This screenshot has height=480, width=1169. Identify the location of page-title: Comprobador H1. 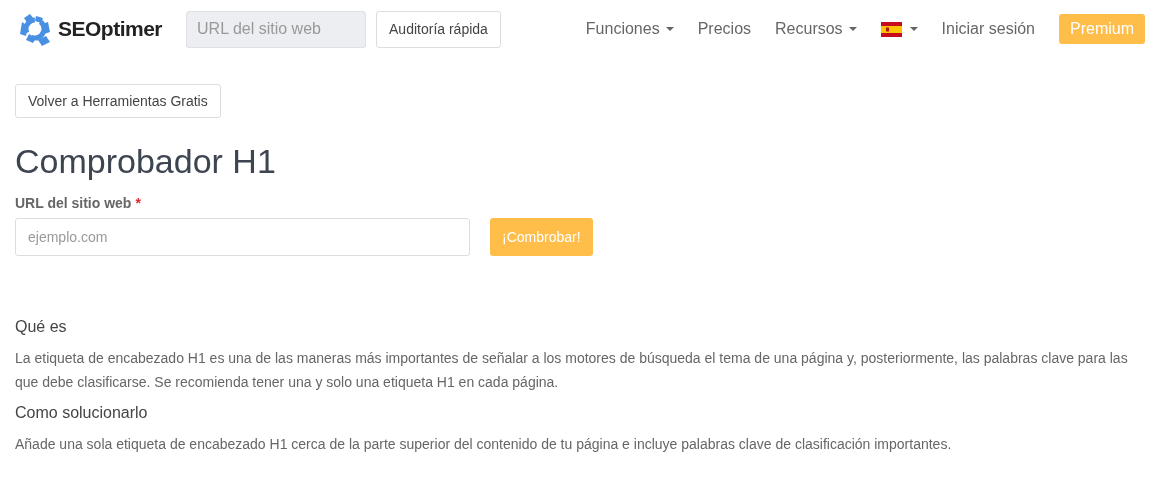
(146, 161).